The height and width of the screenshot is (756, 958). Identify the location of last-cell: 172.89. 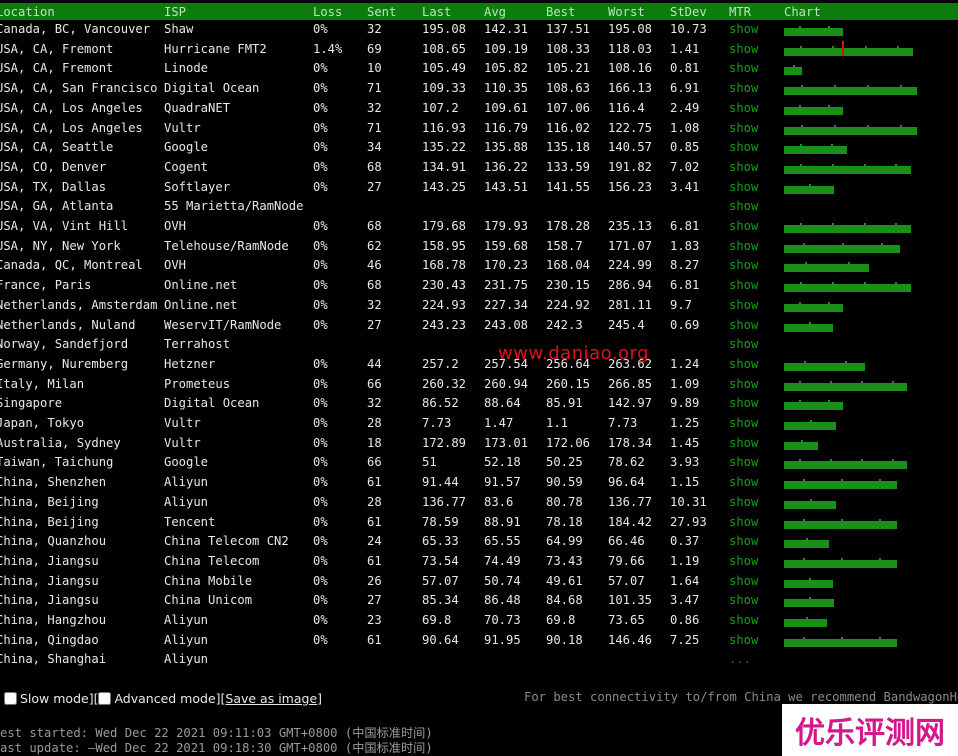
(444, 442).